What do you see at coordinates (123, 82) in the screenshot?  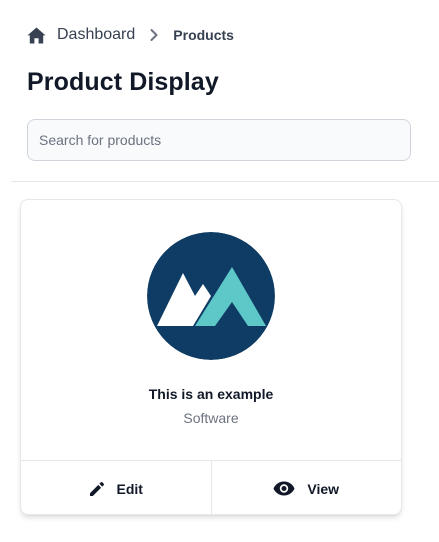 I see `page-title: Product Display` at bounding box center [123, 82].